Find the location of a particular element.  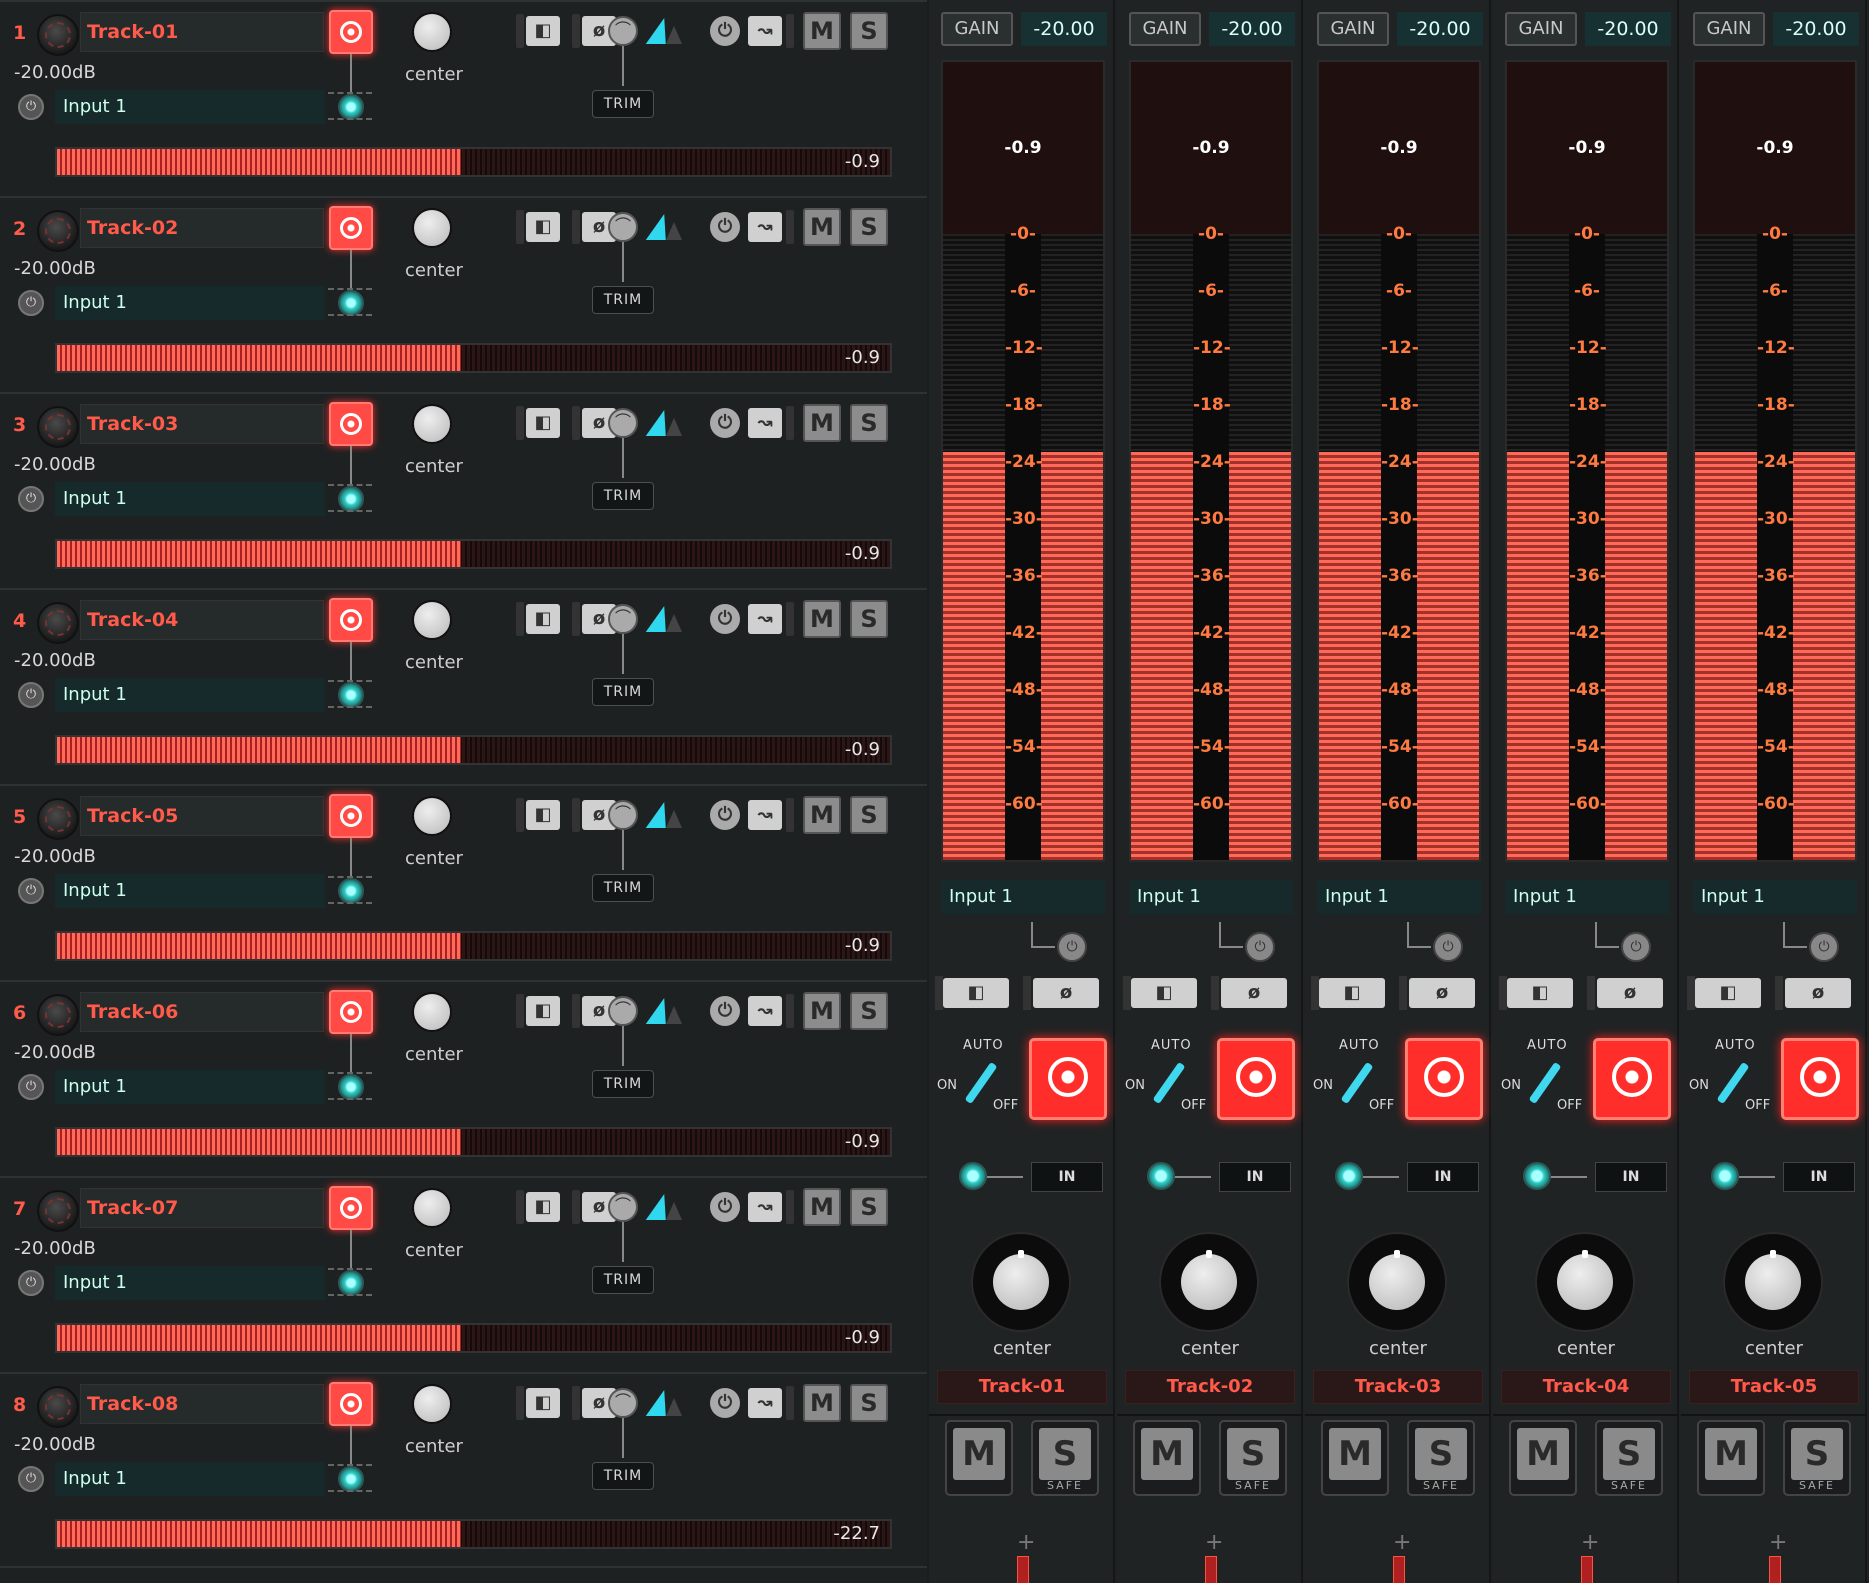

strip-track-name: Track-01 is located at coordinates (1022, 1387).